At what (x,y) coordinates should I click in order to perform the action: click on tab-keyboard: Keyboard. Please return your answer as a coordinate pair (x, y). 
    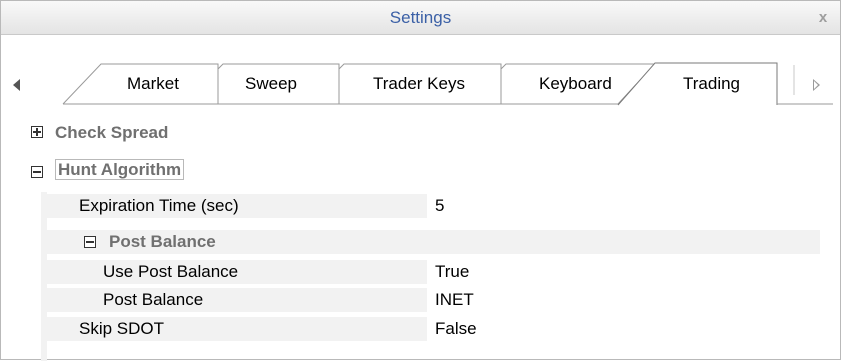
    Looking at the image, I should click on (575, 84).